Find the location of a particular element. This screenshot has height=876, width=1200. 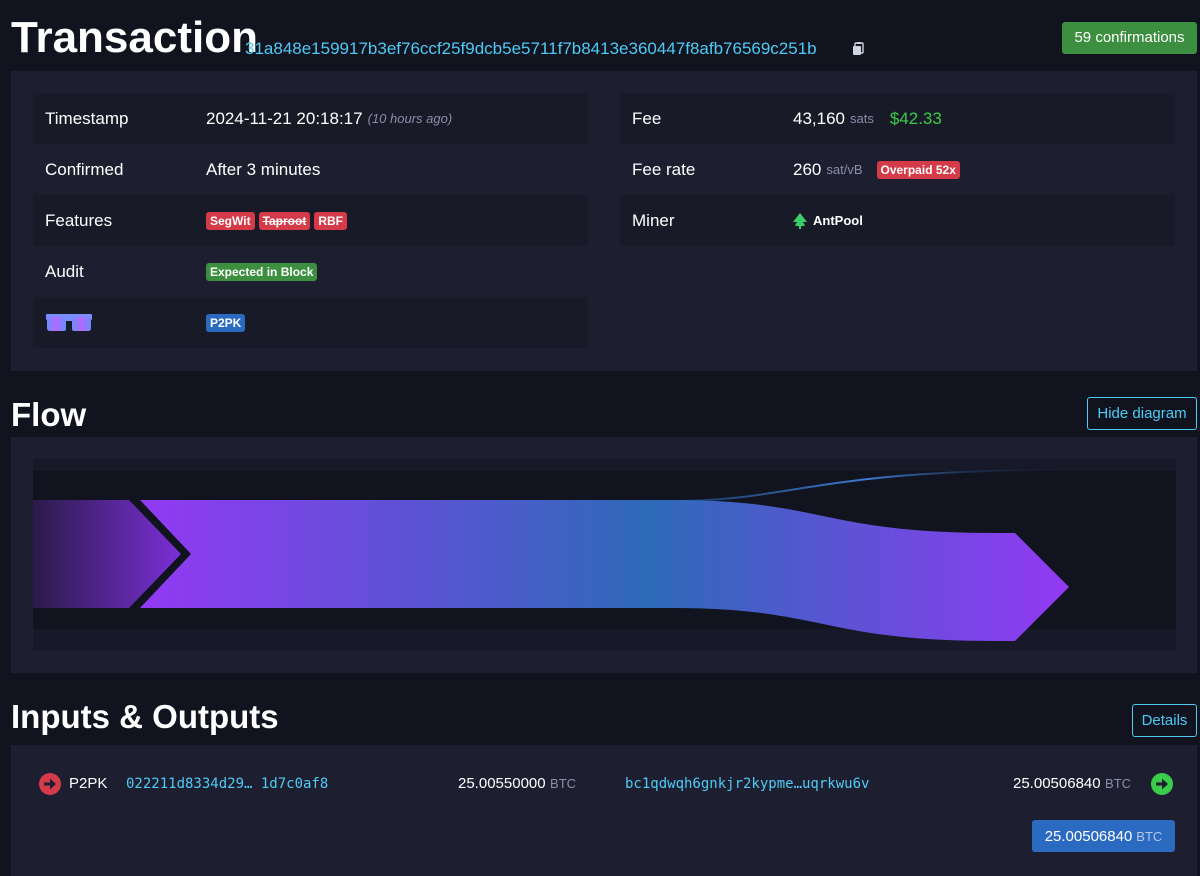

output-amount-value: 25.00506840 is located at coordinates (1057, 783).